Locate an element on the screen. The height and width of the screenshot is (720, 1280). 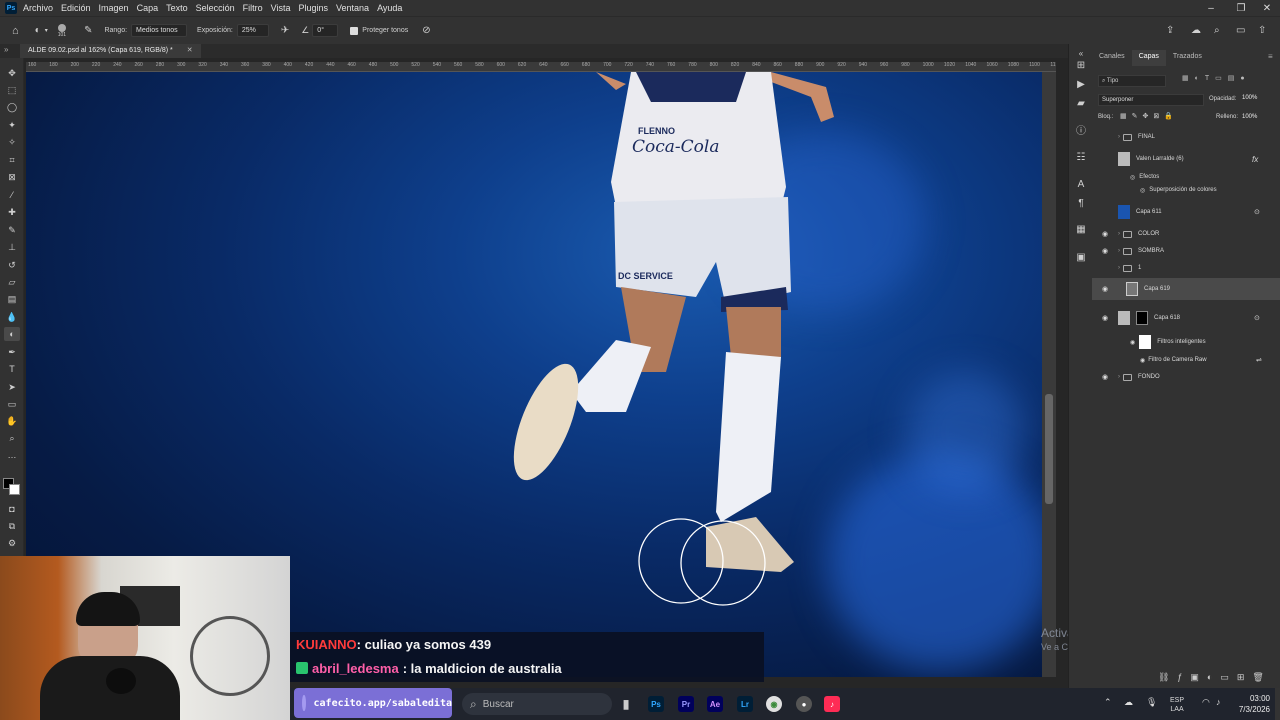
share-document-icon: ⇧ is located at coordinates (1262, 30).